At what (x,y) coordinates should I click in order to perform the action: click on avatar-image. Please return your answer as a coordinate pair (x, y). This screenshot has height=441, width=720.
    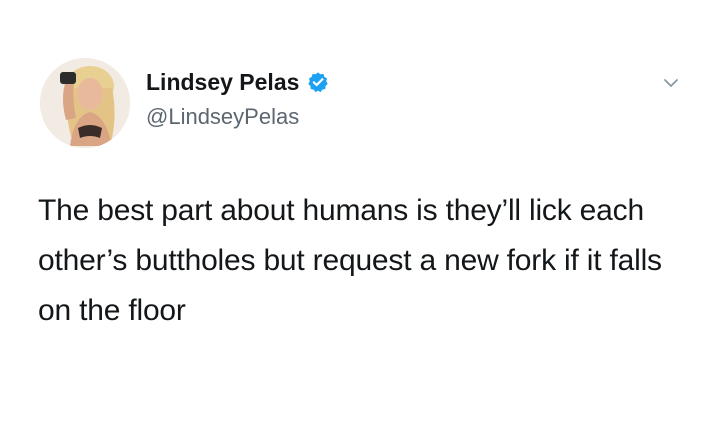
    Looking at the image, I should click on (85, 103).